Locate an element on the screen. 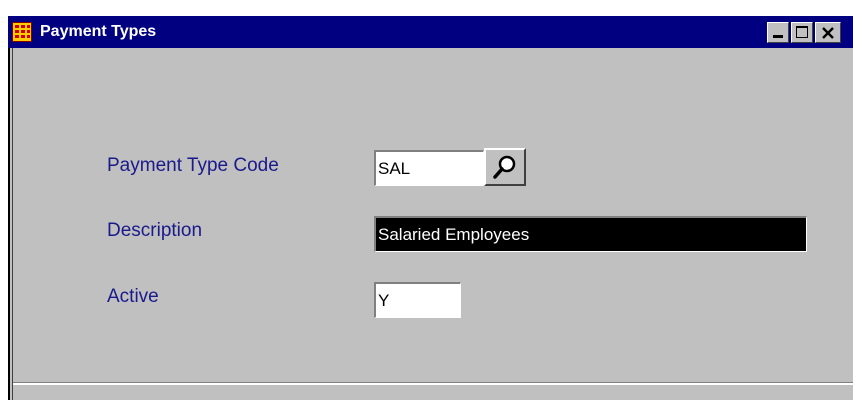 Image resolution: width=853 pixels, height=400 pixels. title-bar: Payment Types is located at coordinates (430, 32).